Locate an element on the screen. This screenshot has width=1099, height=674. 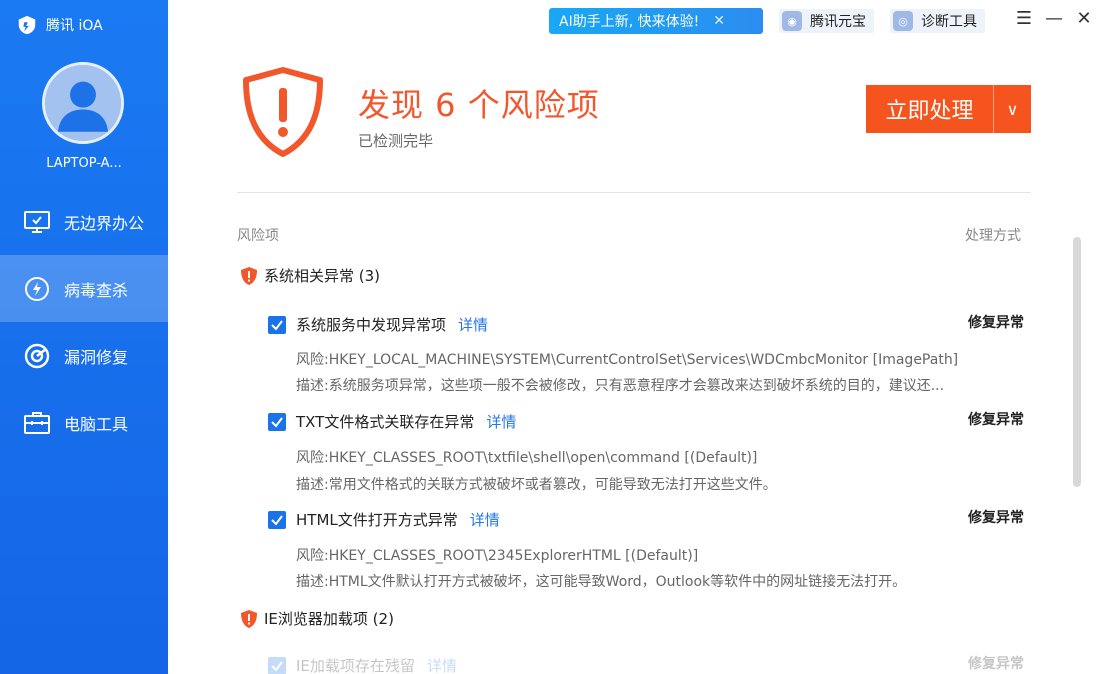
yuanbao-label: 腾讯元宝 is located at coordinates (838, 22).